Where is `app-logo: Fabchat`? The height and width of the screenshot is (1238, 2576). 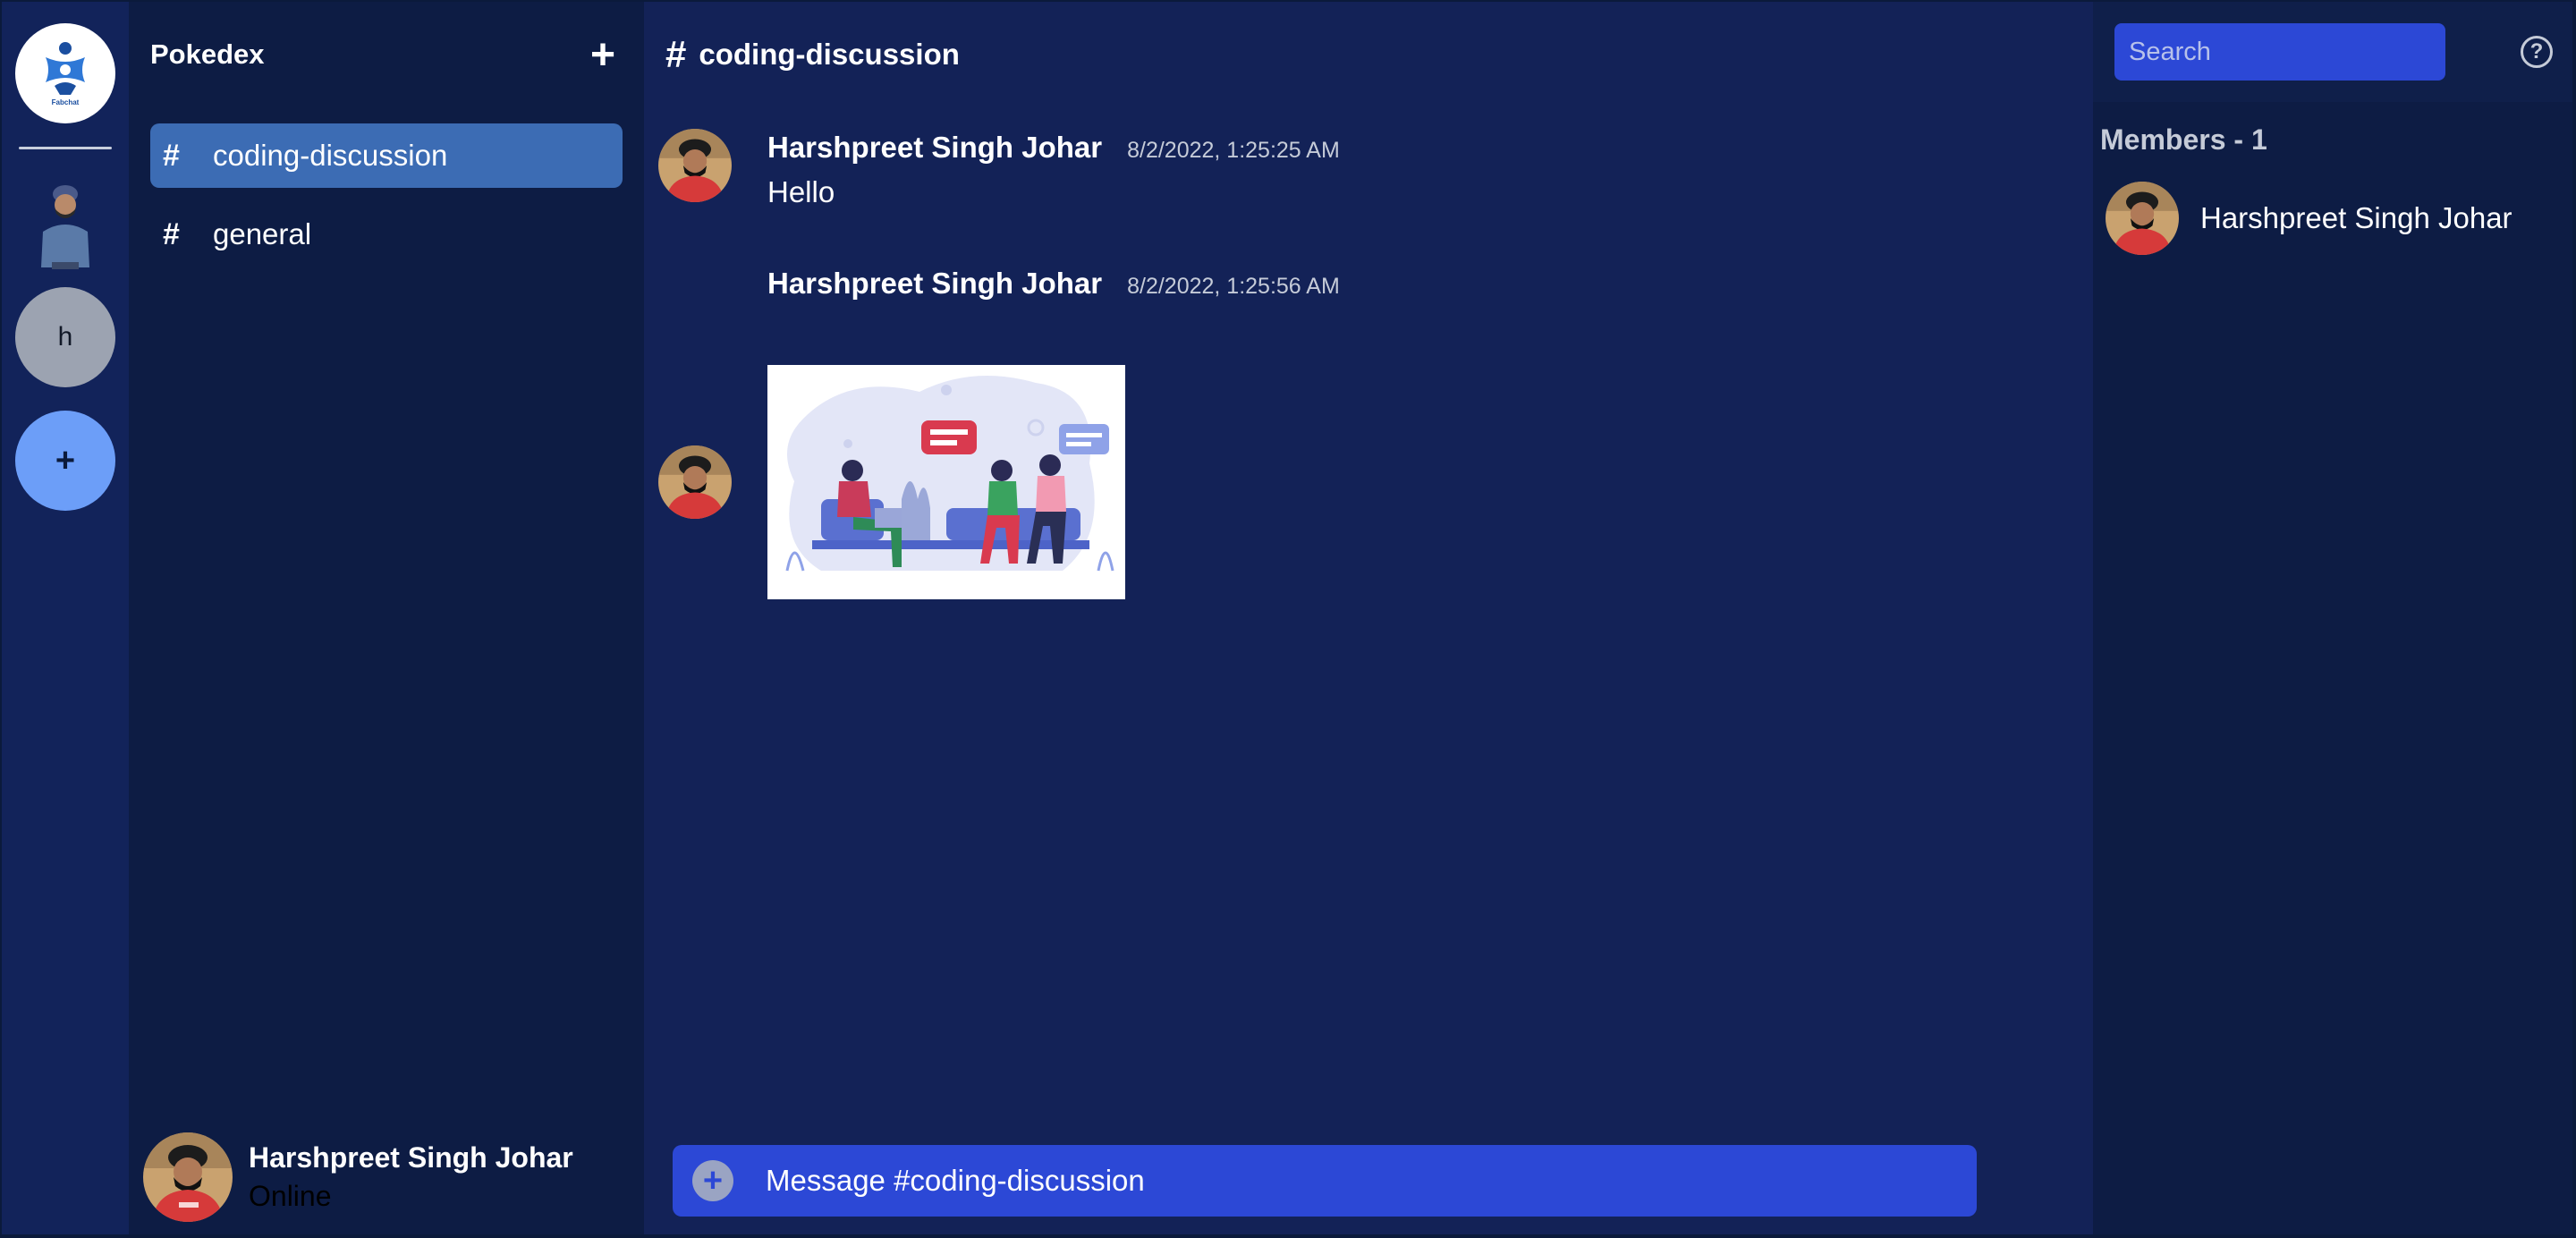 app-logo: Fabchat is located at coordinates (65, 73).